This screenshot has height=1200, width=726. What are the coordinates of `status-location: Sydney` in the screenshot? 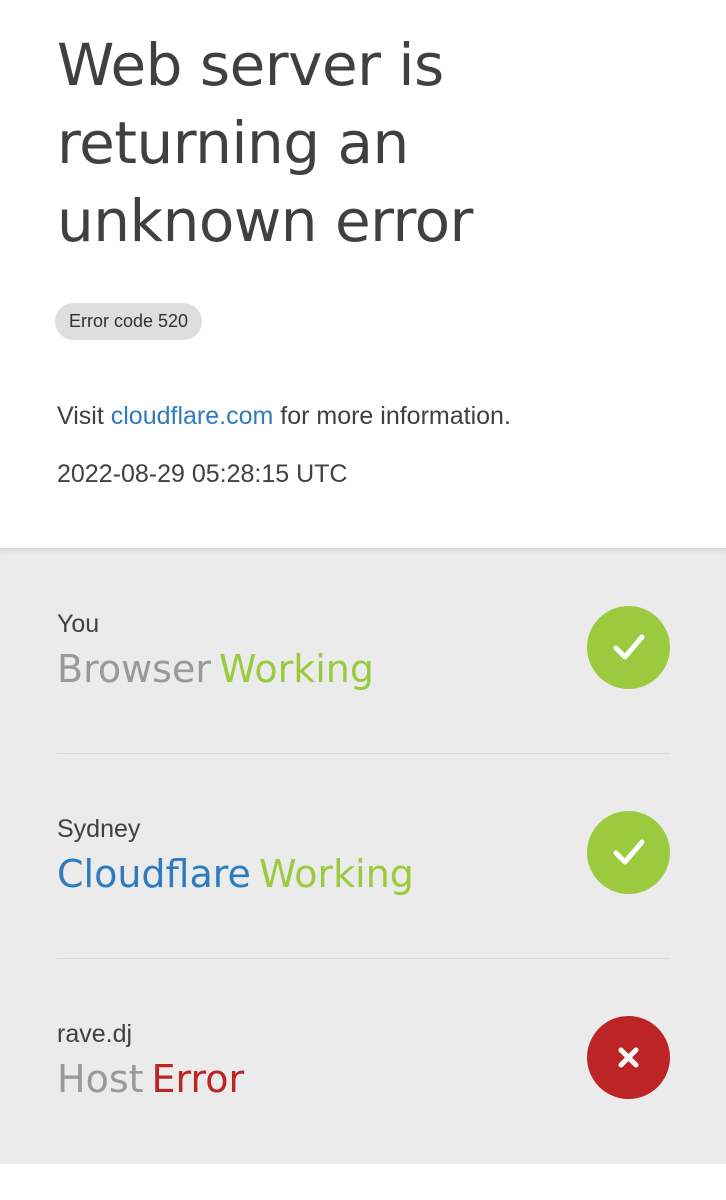 It's located at (99, 829).